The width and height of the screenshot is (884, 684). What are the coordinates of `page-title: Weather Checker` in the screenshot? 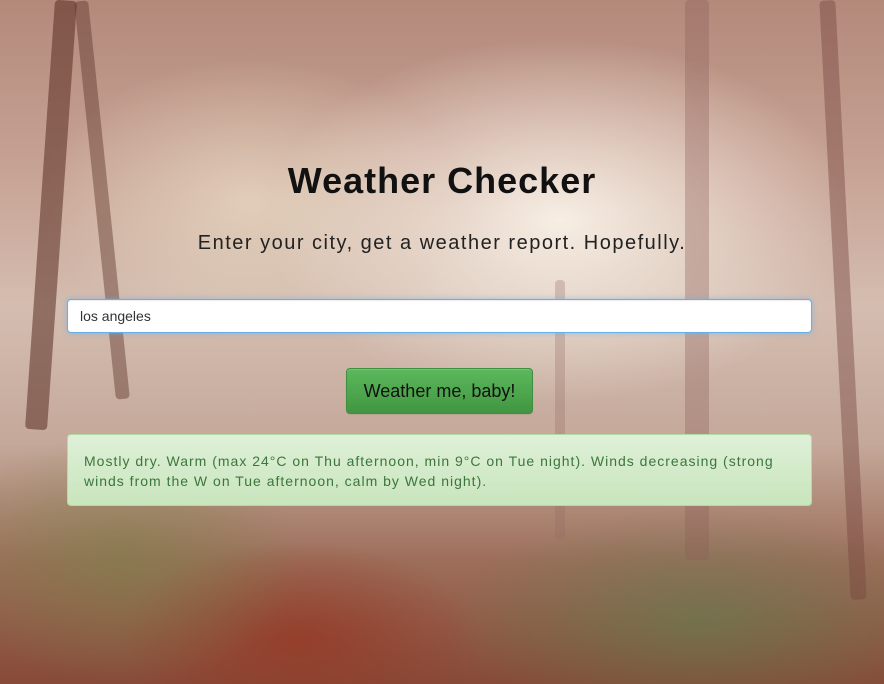 It's located at (442, 180).